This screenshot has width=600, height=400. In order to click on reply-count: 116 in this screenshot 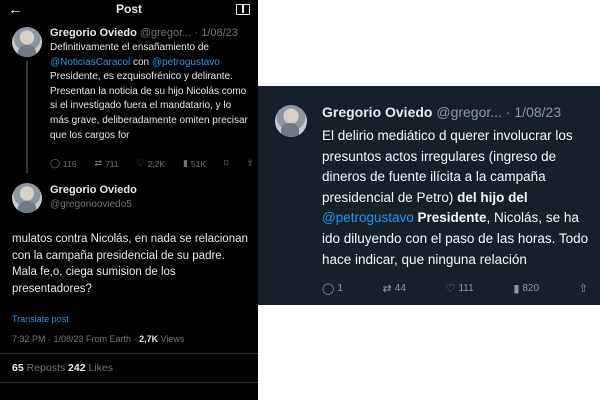, I will do `click(70, 163)`.